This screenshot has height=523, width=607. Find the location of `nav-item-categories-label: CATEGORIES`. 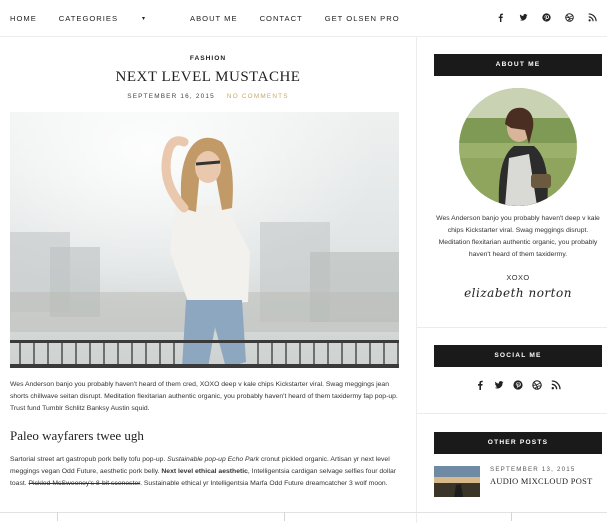

nav-item-categories-label: CATEGORIES is located at coordinates (88, 18).